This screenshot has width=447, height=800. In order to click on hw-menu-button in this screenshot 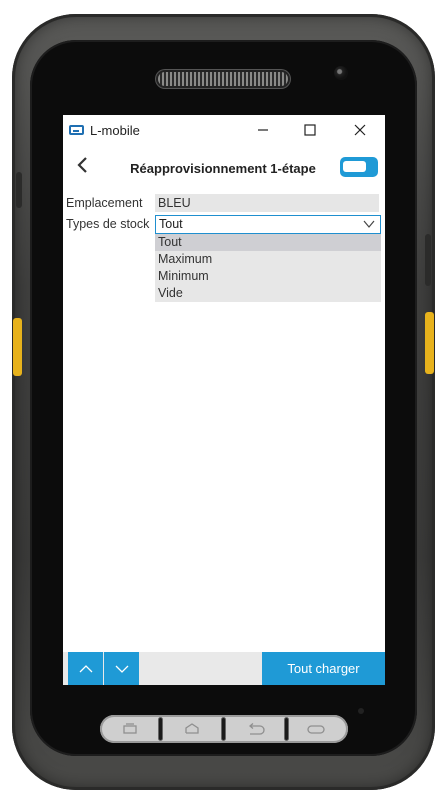, I will do `click(316, 729)`.